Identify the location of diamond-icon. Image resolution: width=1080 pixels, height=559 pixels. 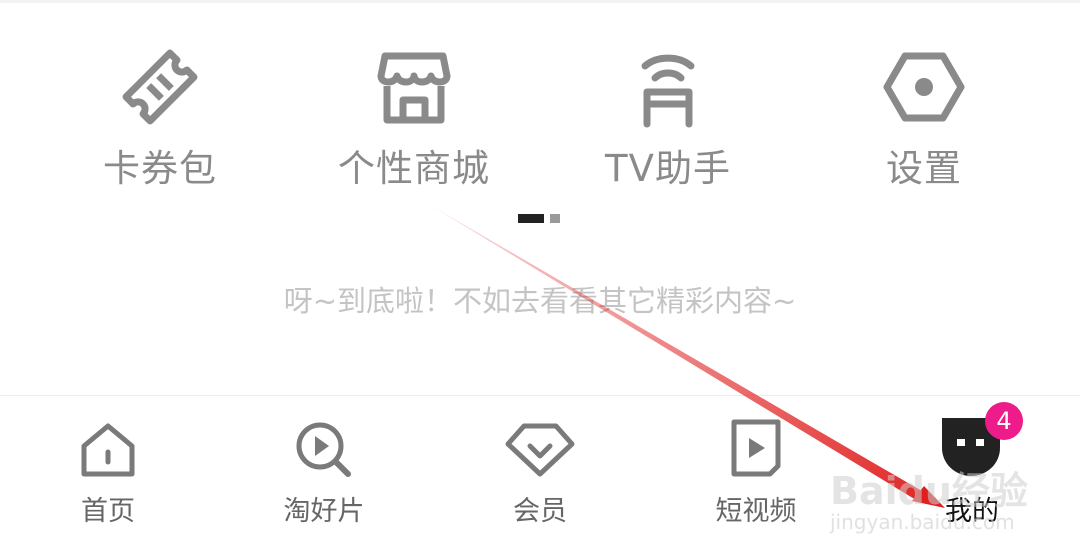
(540, 450).